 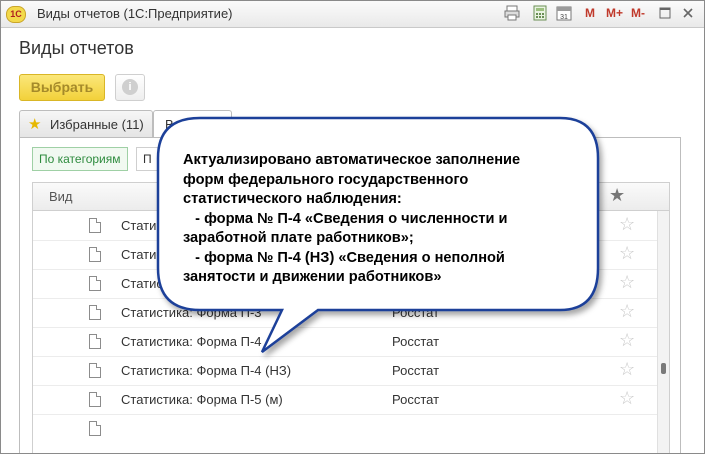 I want to click on memory-plus-button: М+, so click(x=614, y=13).